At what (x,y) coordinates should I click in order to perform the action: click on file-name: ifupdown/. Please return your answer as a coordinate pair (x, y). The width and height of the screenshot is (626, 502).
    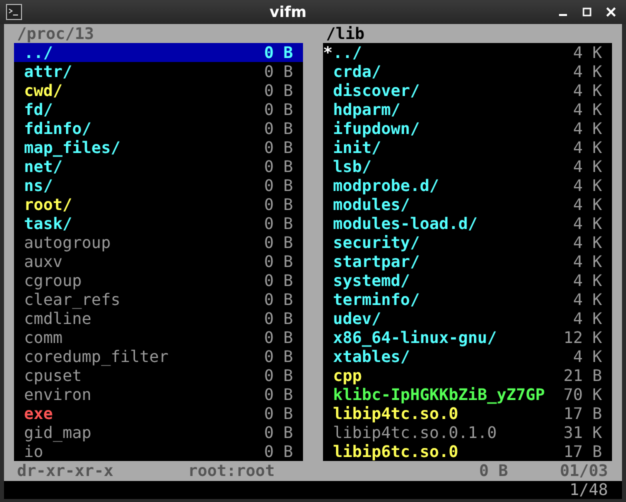
    Looking at the image, I should click on (377, 128).